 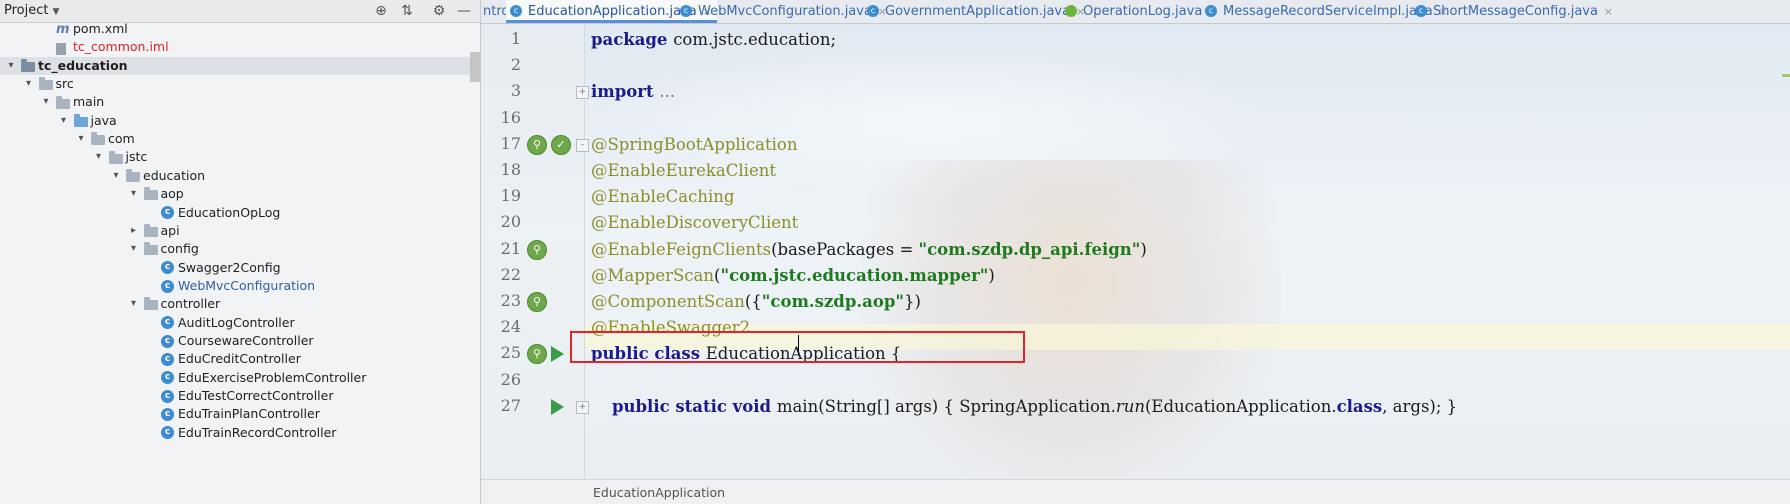 What do you see at coordinates (515, 65) in the screenshot?
I see `line-number: 2` at bounding box center [515, 65].